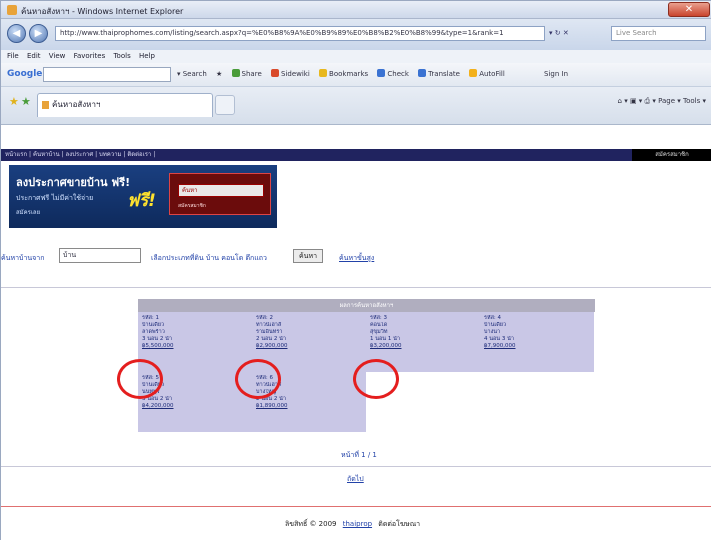  Describe the element at coordinates (308, 256) in the screenshot. I see `search-button: ค้นหา` at that location.